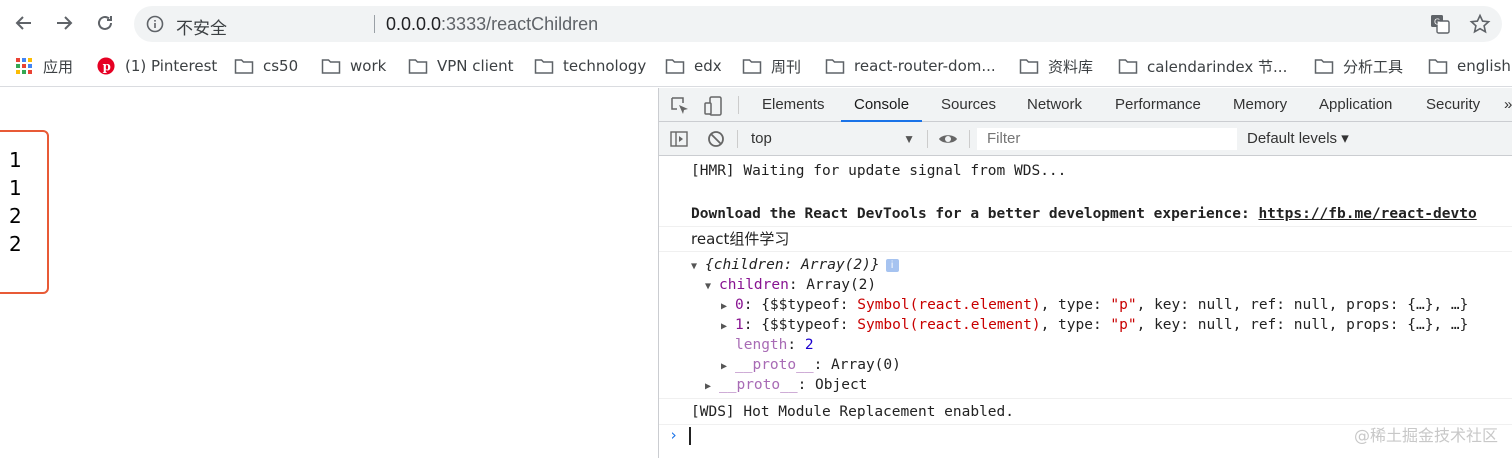 The image size is (1512, 458). I want to click on object-proto-property: ▶ __proto__: Object, so click(786, 385).